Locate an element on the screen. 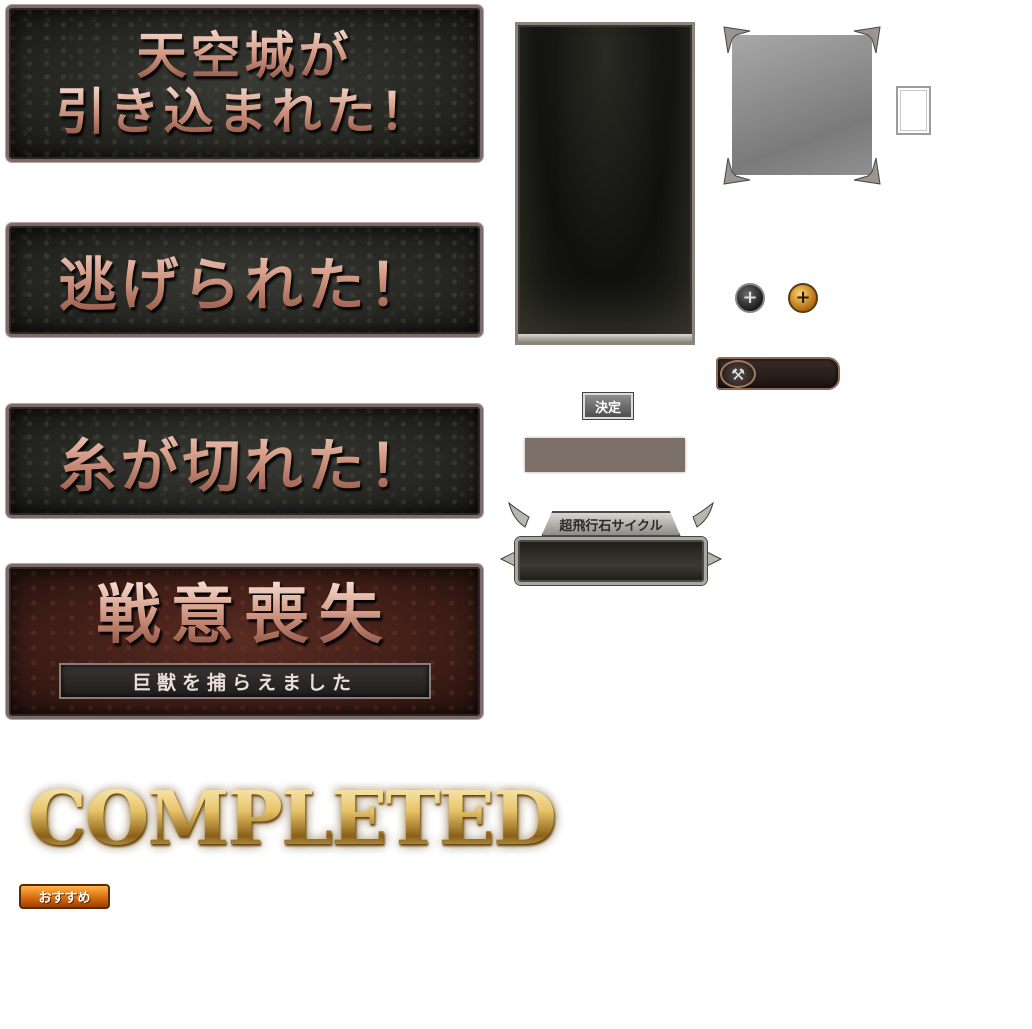 The image size is (1032, 1029). plus-dark-button: + is located at coordinates (750, 298).